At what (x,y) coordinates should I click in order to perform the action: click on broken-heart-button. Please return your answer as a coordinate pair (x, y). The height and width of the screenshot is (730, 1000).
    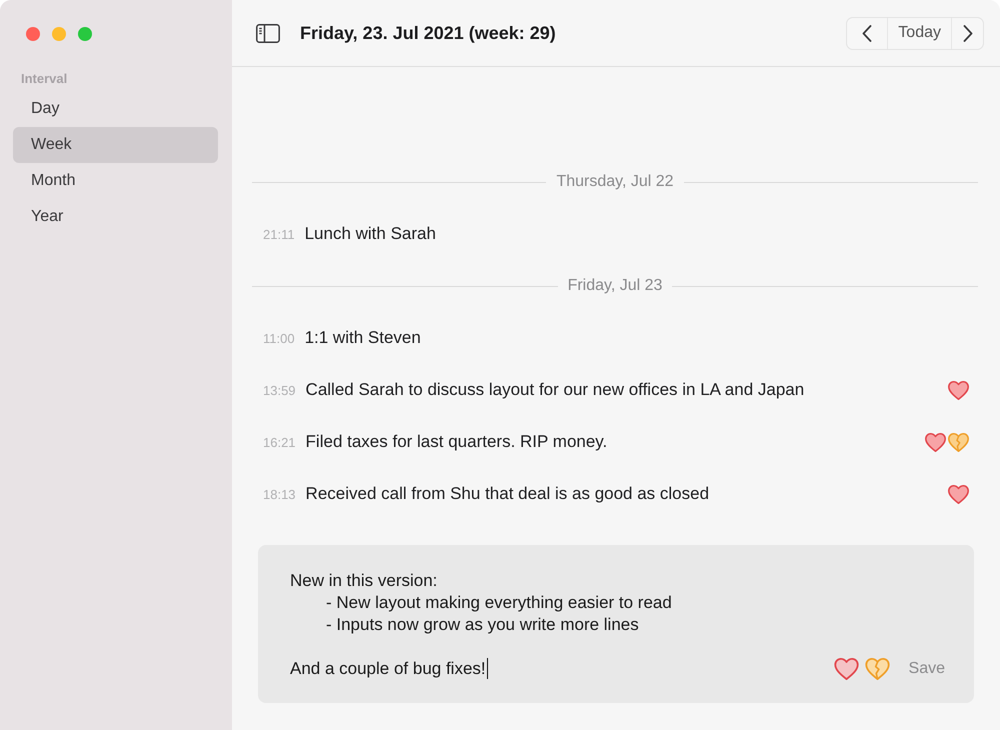
    Looking at the image, I should click on (877, 669).